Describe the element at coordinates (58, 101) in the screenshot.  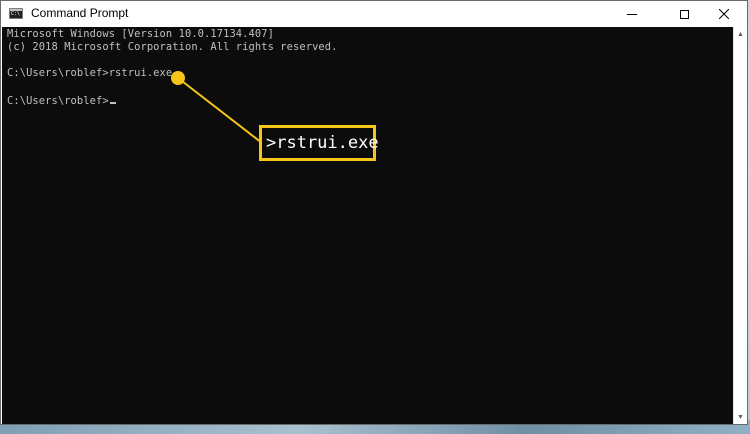
I see `prompt-text: C:\Users\roblef>` at that location.